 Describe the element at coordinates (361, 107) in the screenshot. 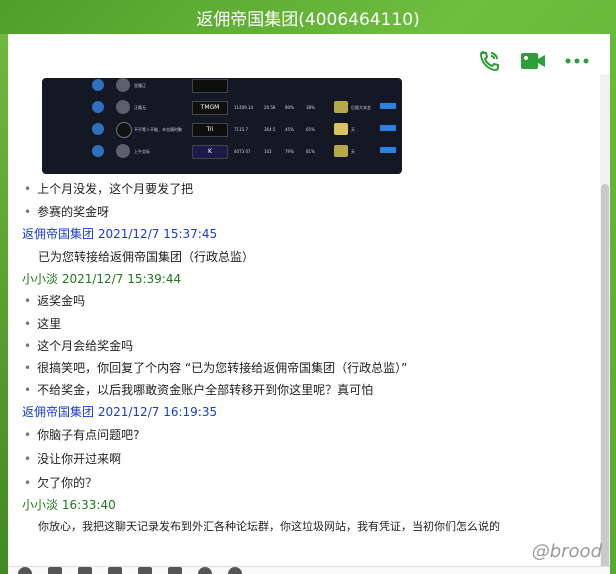

I see `row-right: 后援大本金` at that location.